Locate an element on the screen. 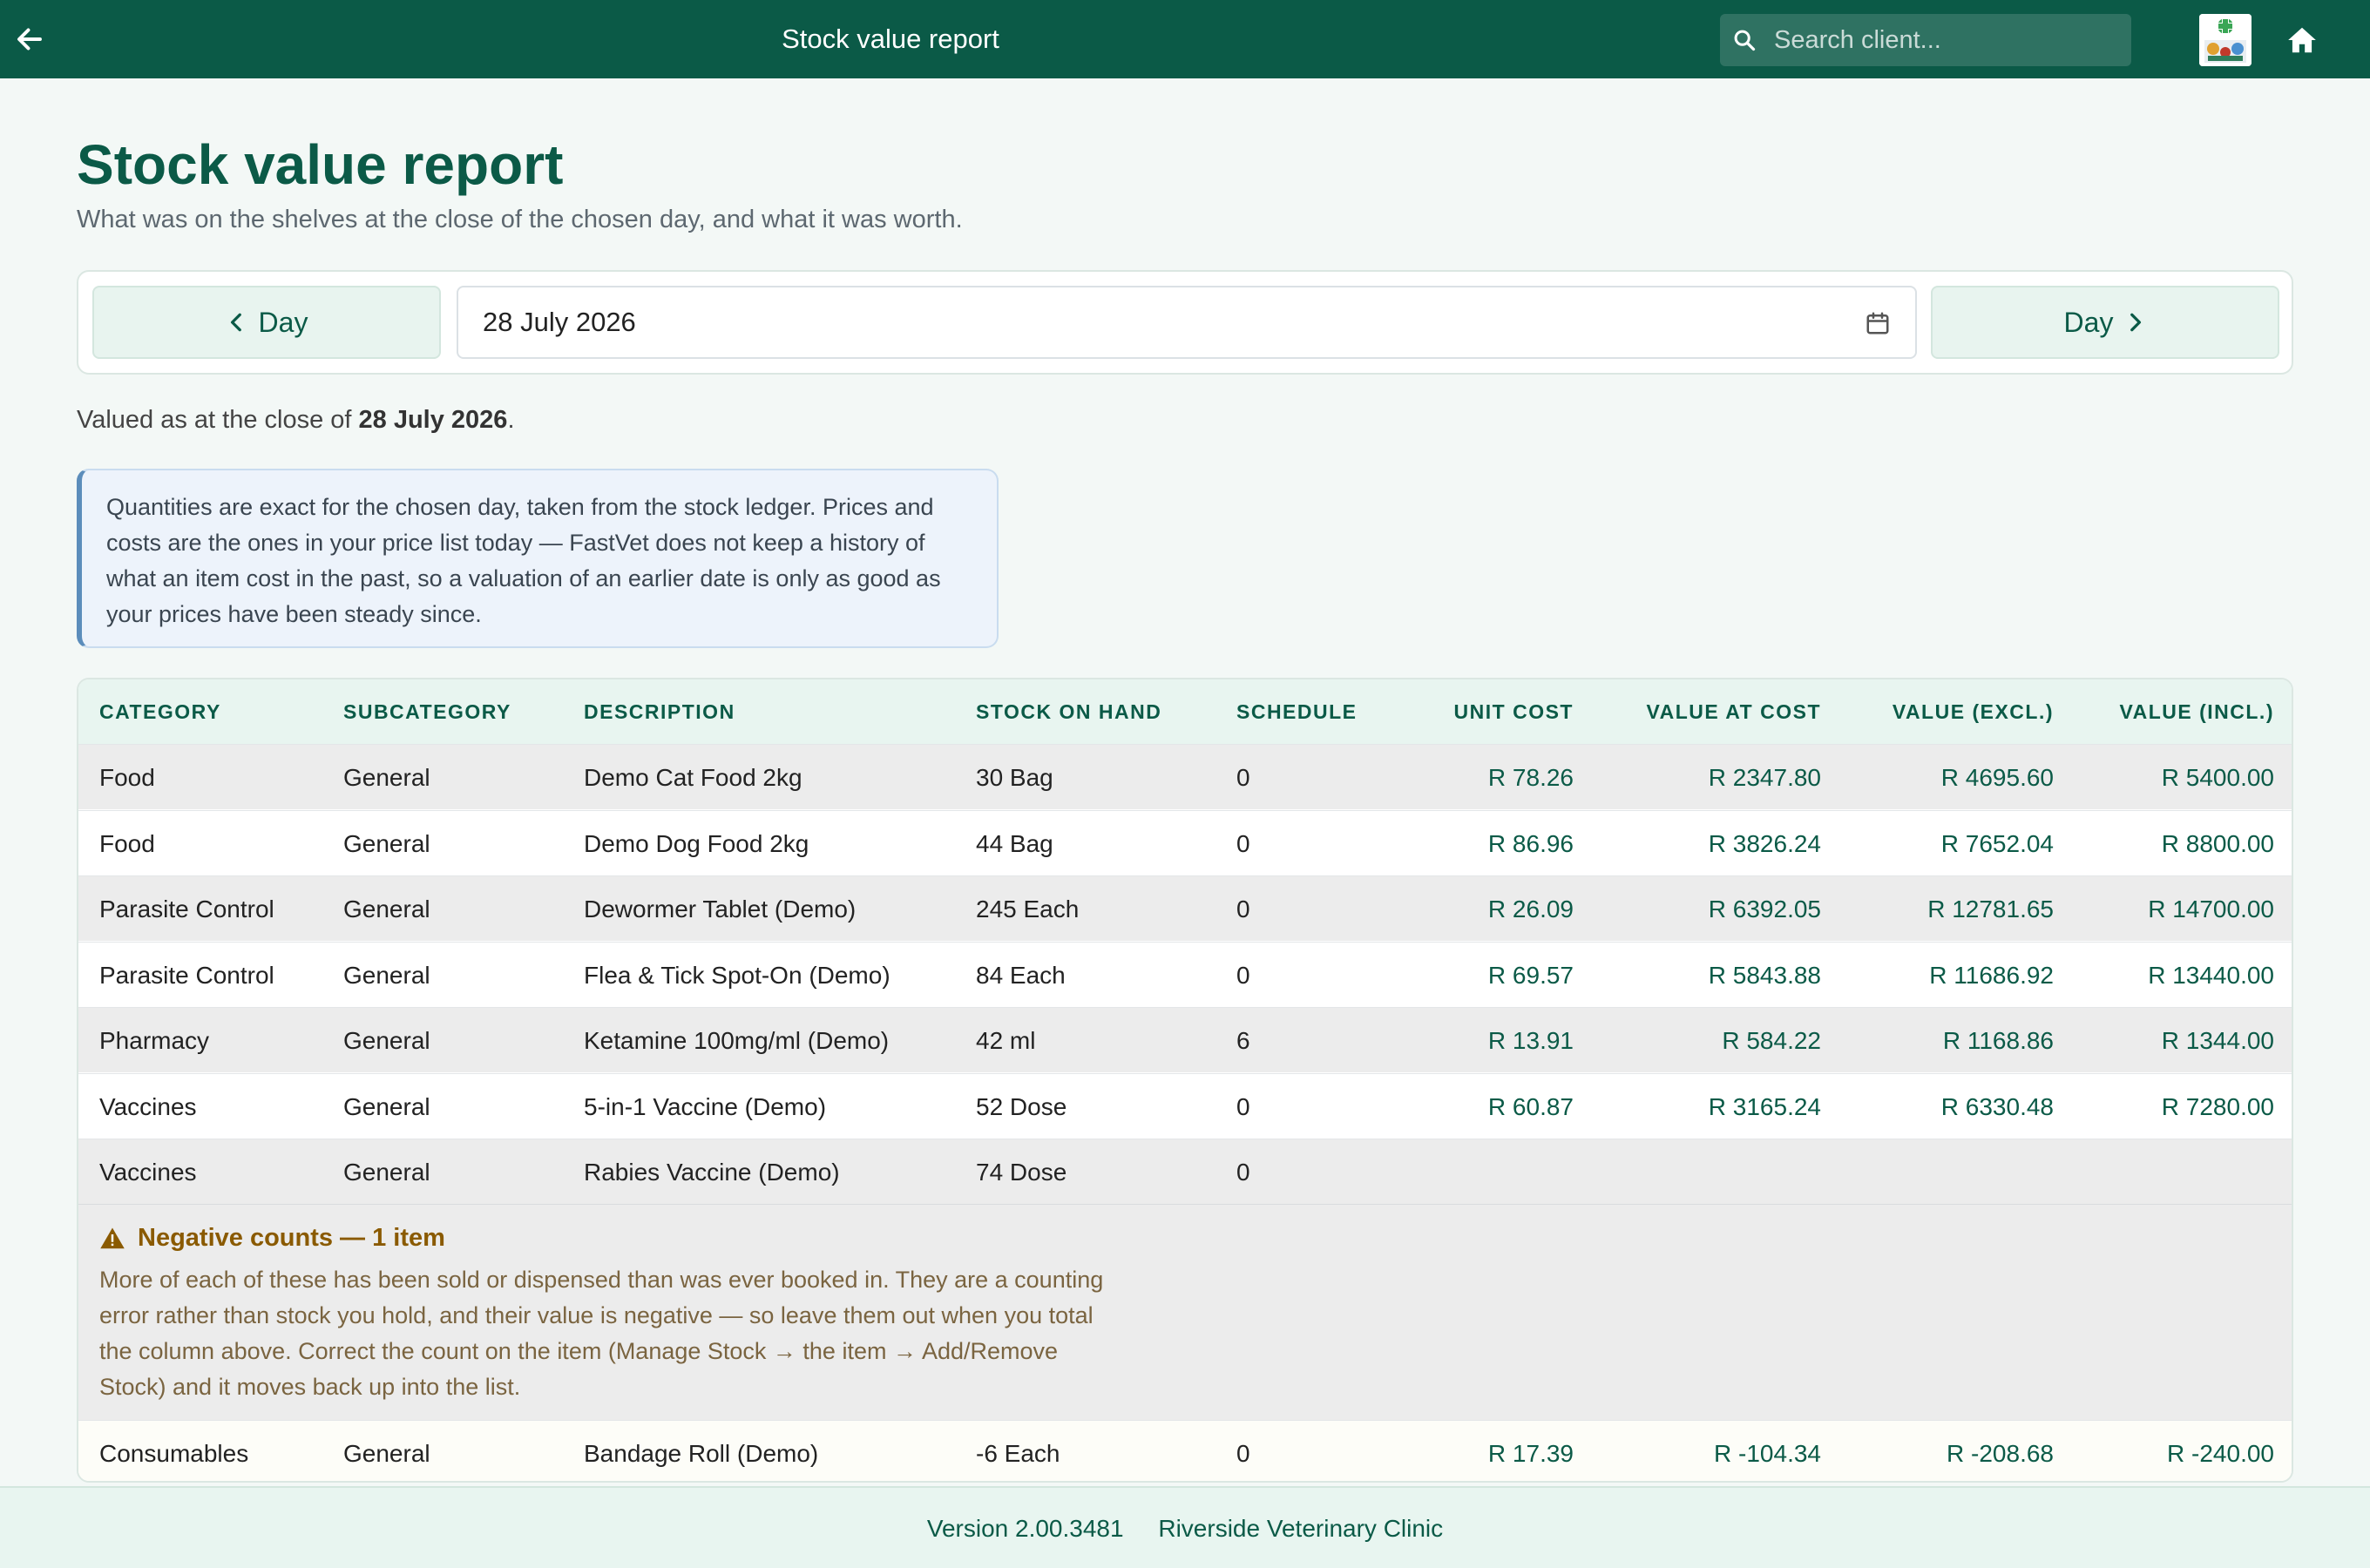  cell-value-at-cost: R 3826.24 is located at coordinates (1764, 844).